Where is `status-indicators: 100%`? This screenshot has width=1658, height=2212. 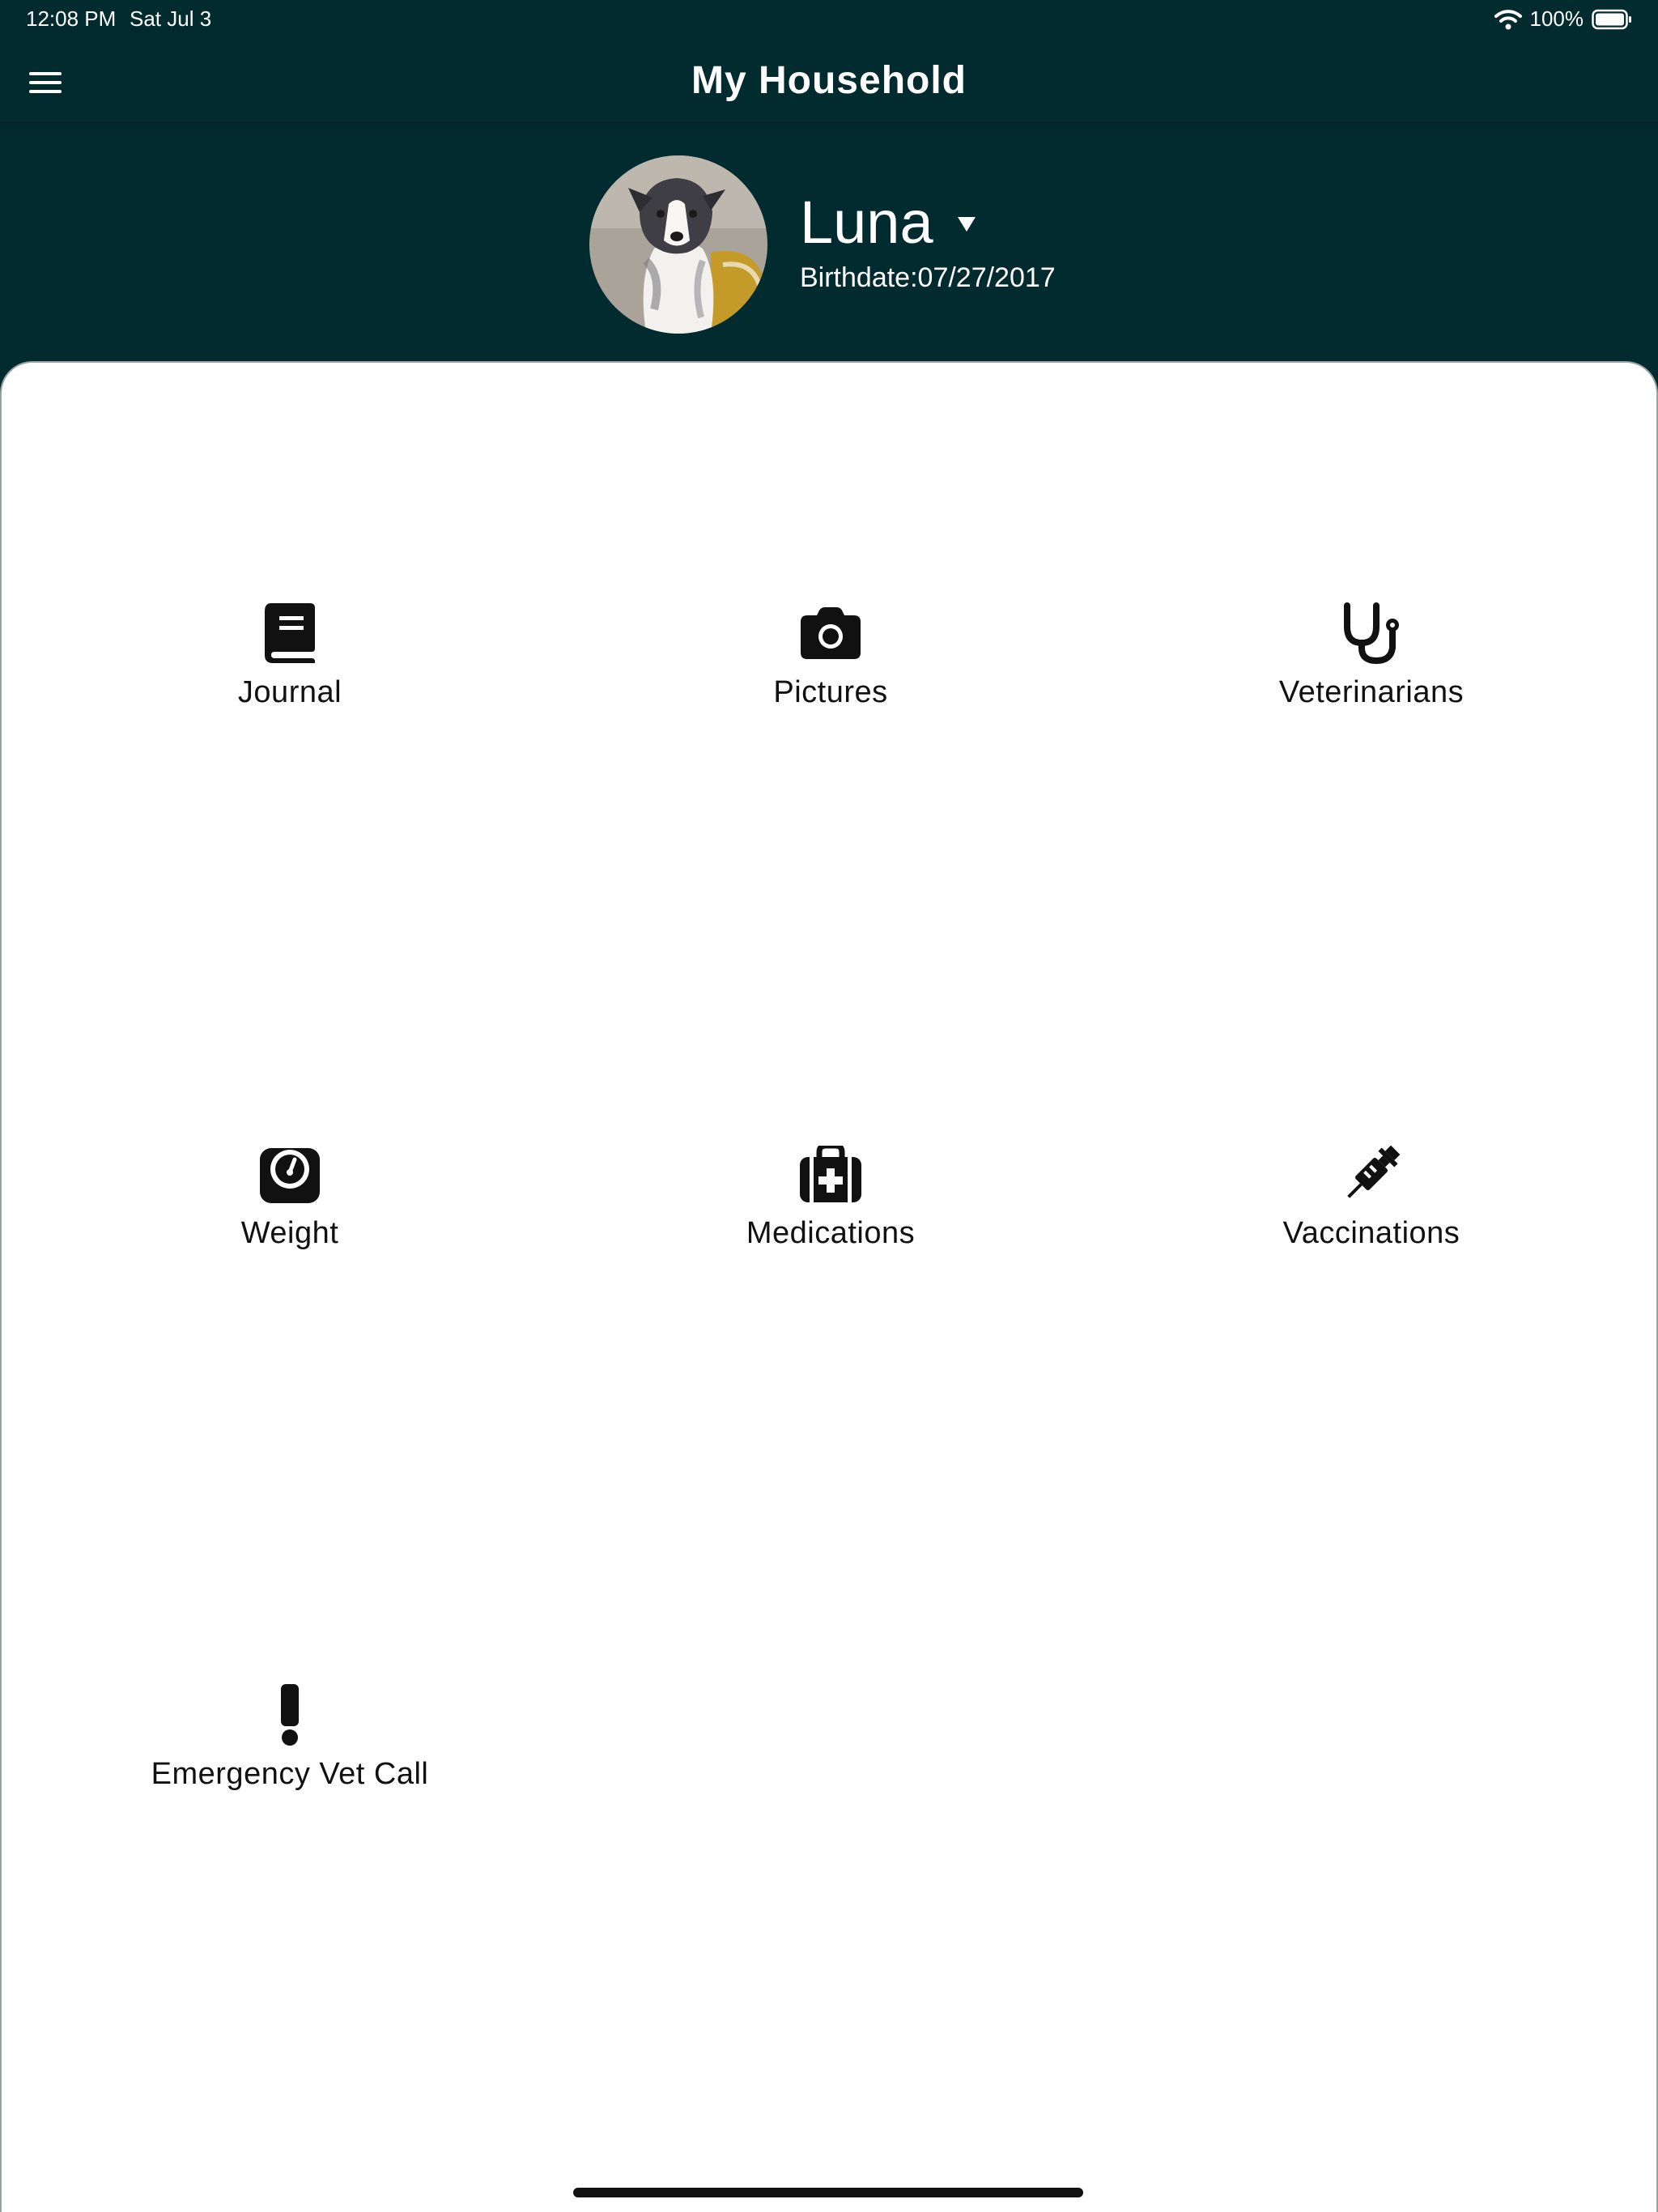
status-indicators: 100% is located at coordinates (1563, 19).